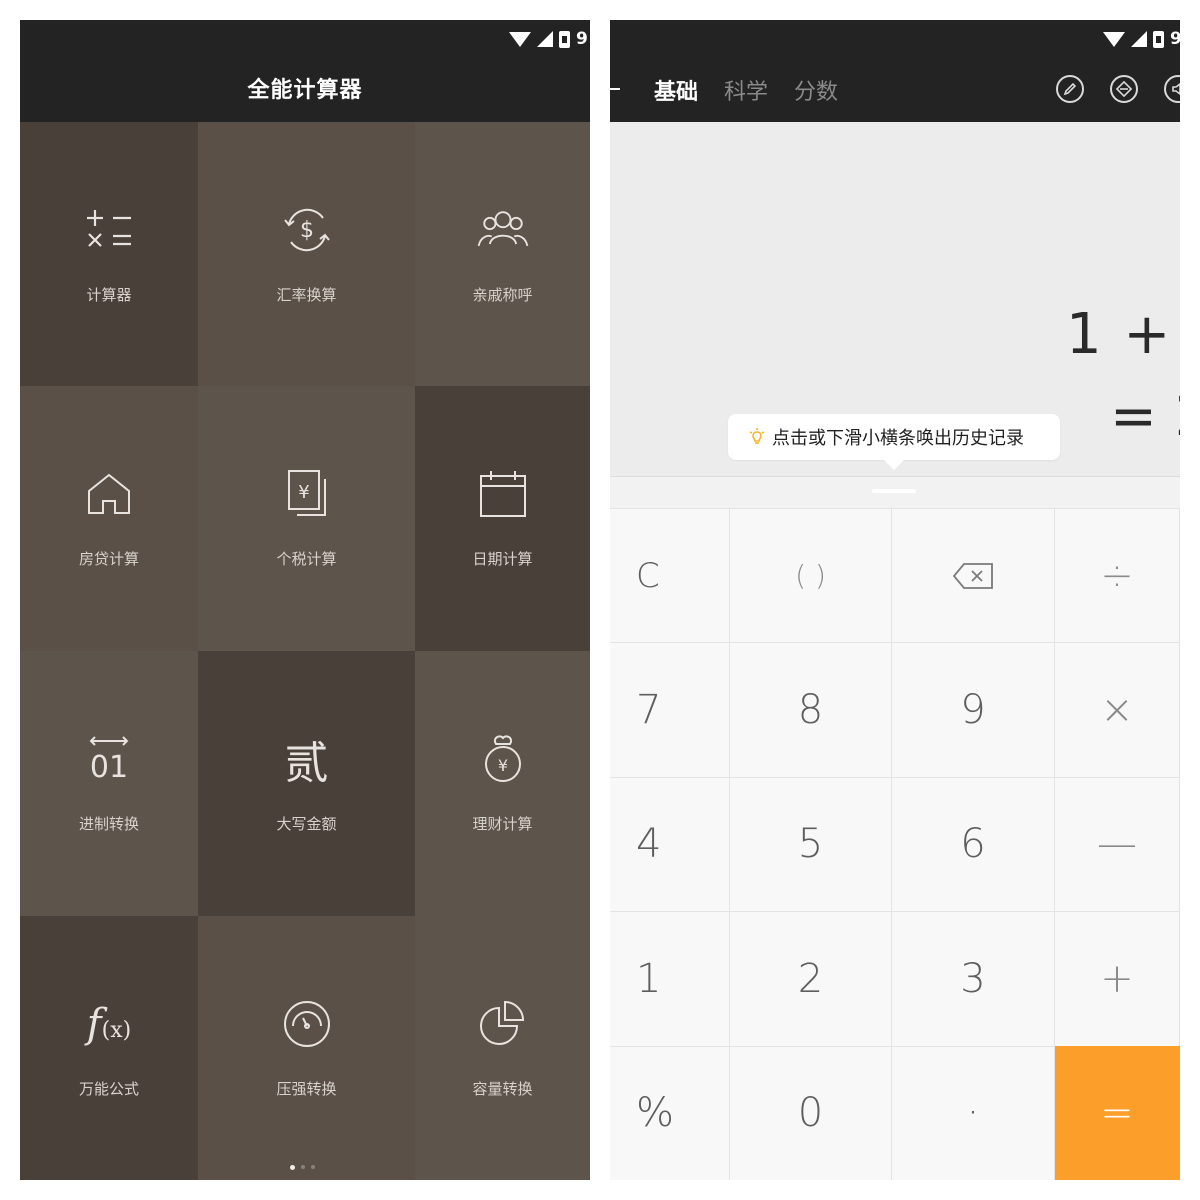 This screenshot has width=1200, height=1200. I want to click on tile-formula: f(x) 万能公式, so click(109, 1048).